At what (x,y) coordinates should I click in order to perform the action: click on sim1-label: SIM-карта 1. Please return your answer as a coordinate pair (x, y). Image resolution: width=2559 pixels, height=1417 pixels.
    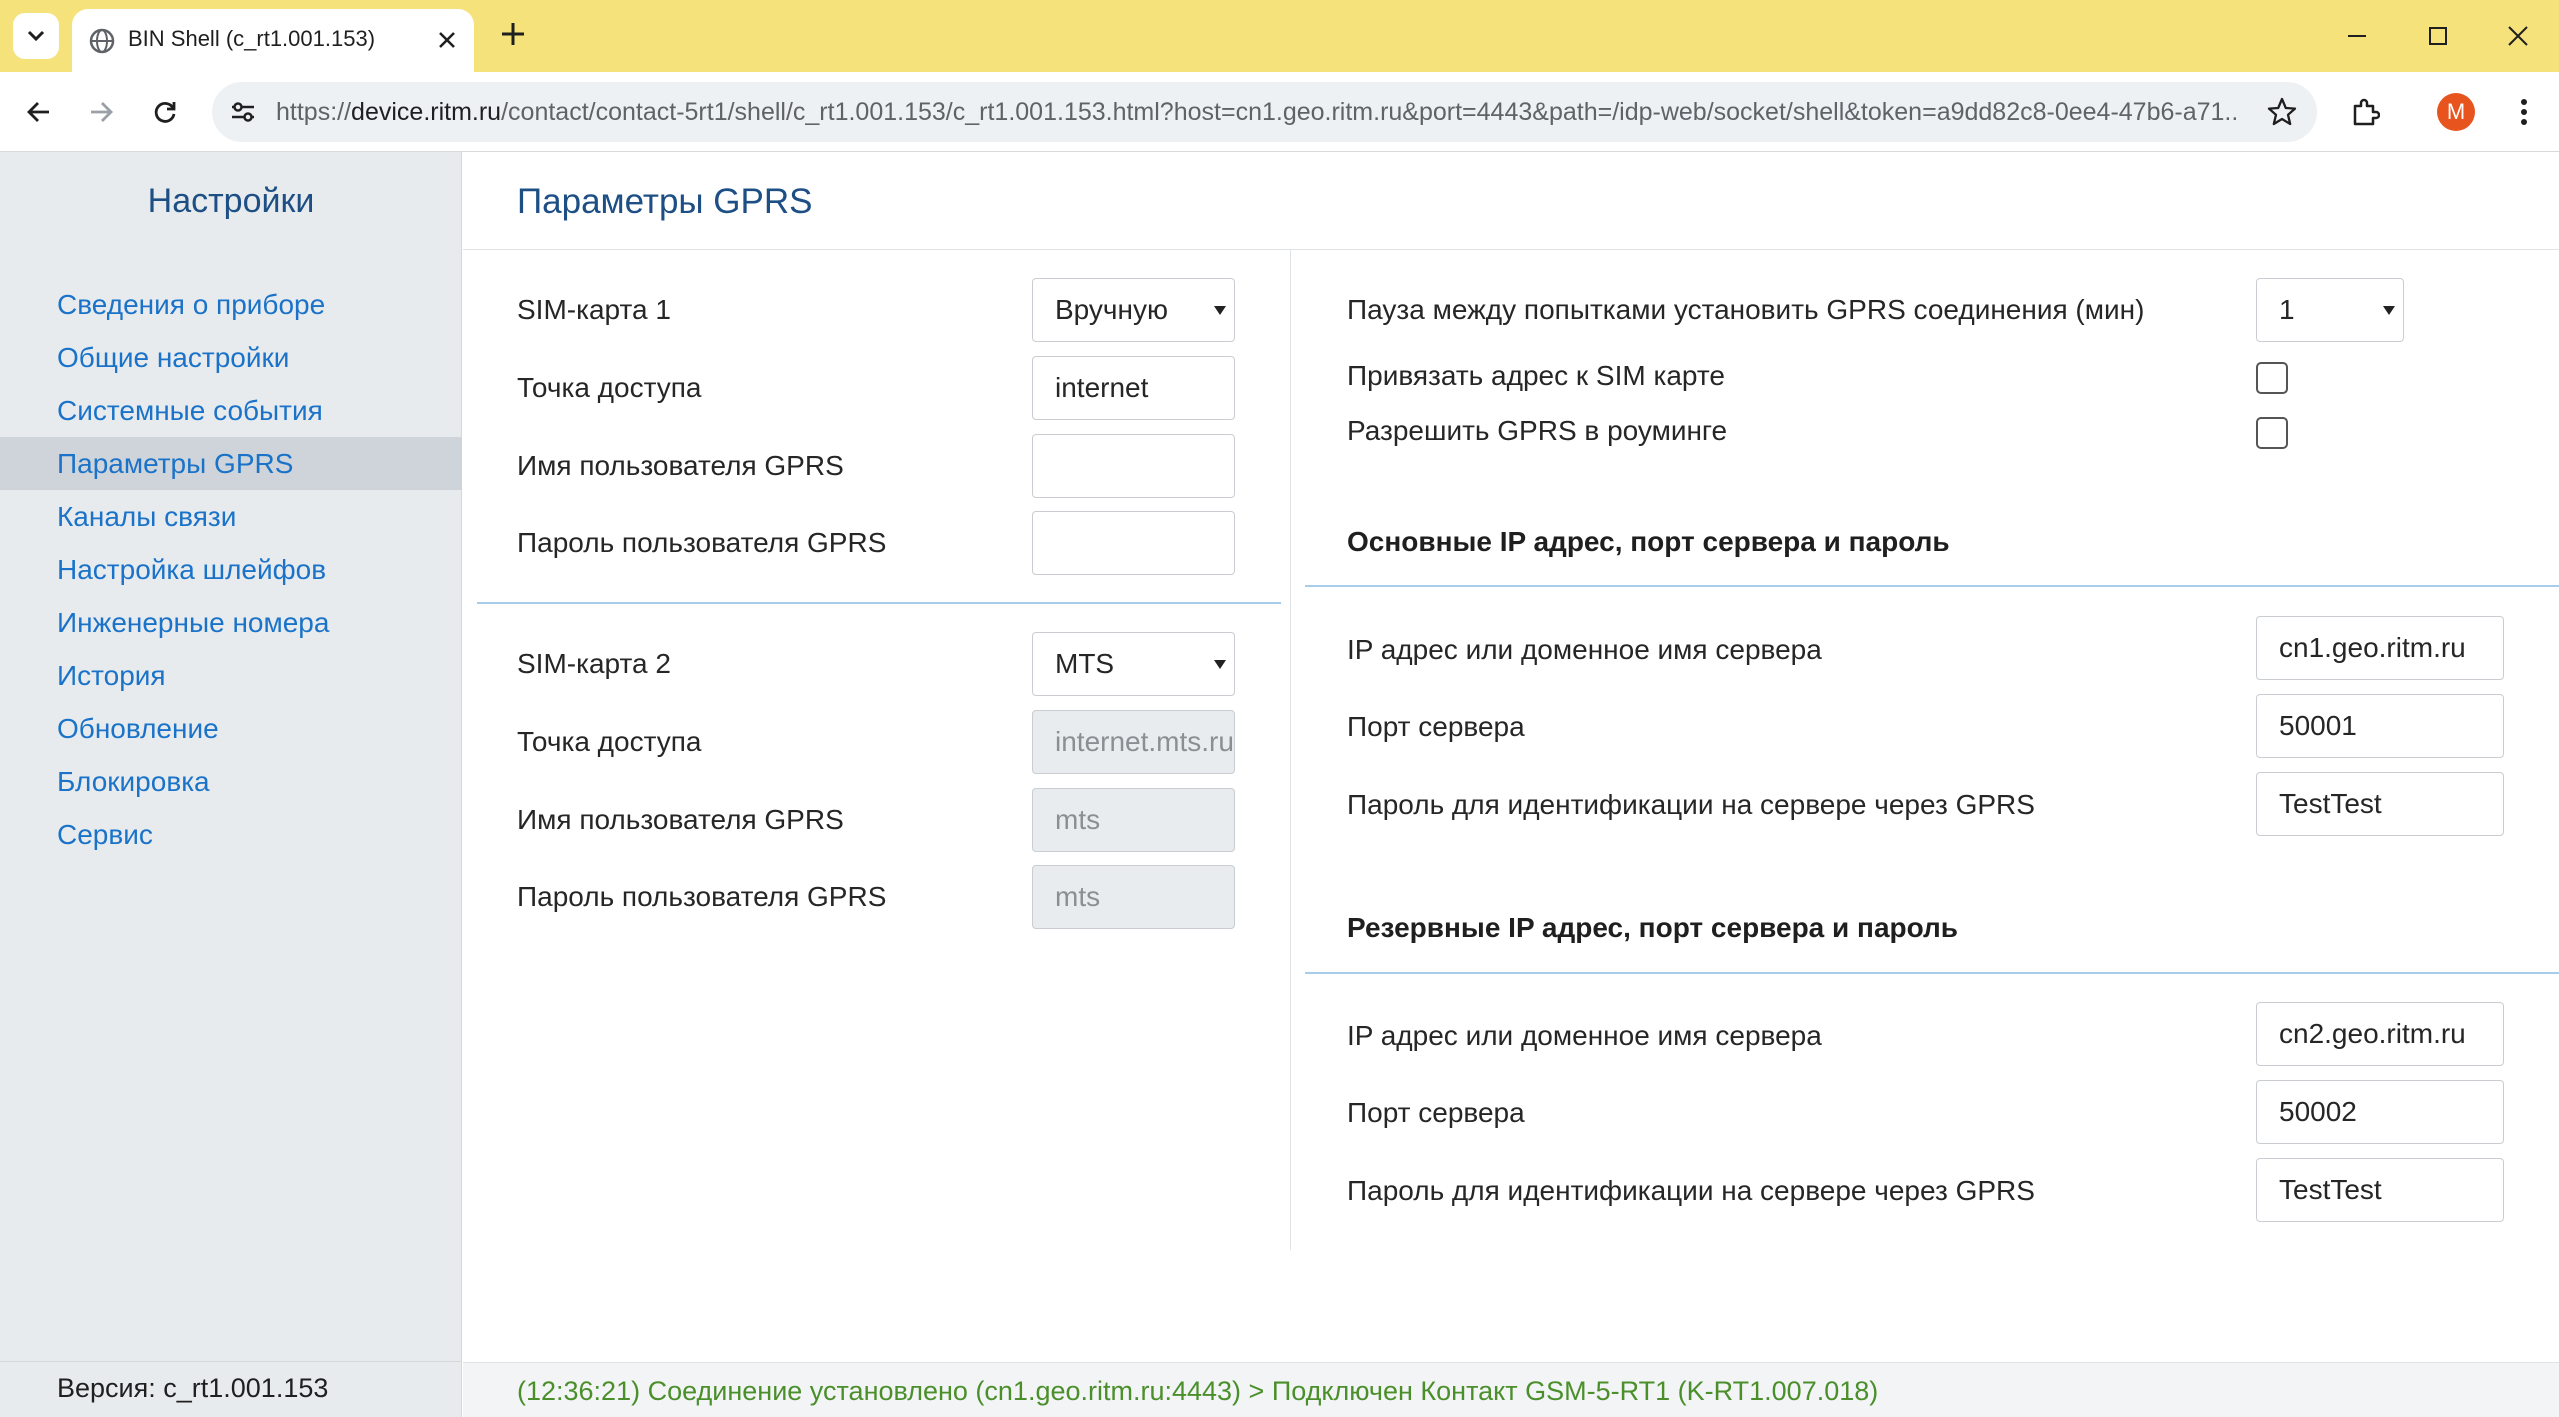
    Looking at the image, I should click on (594, 309).